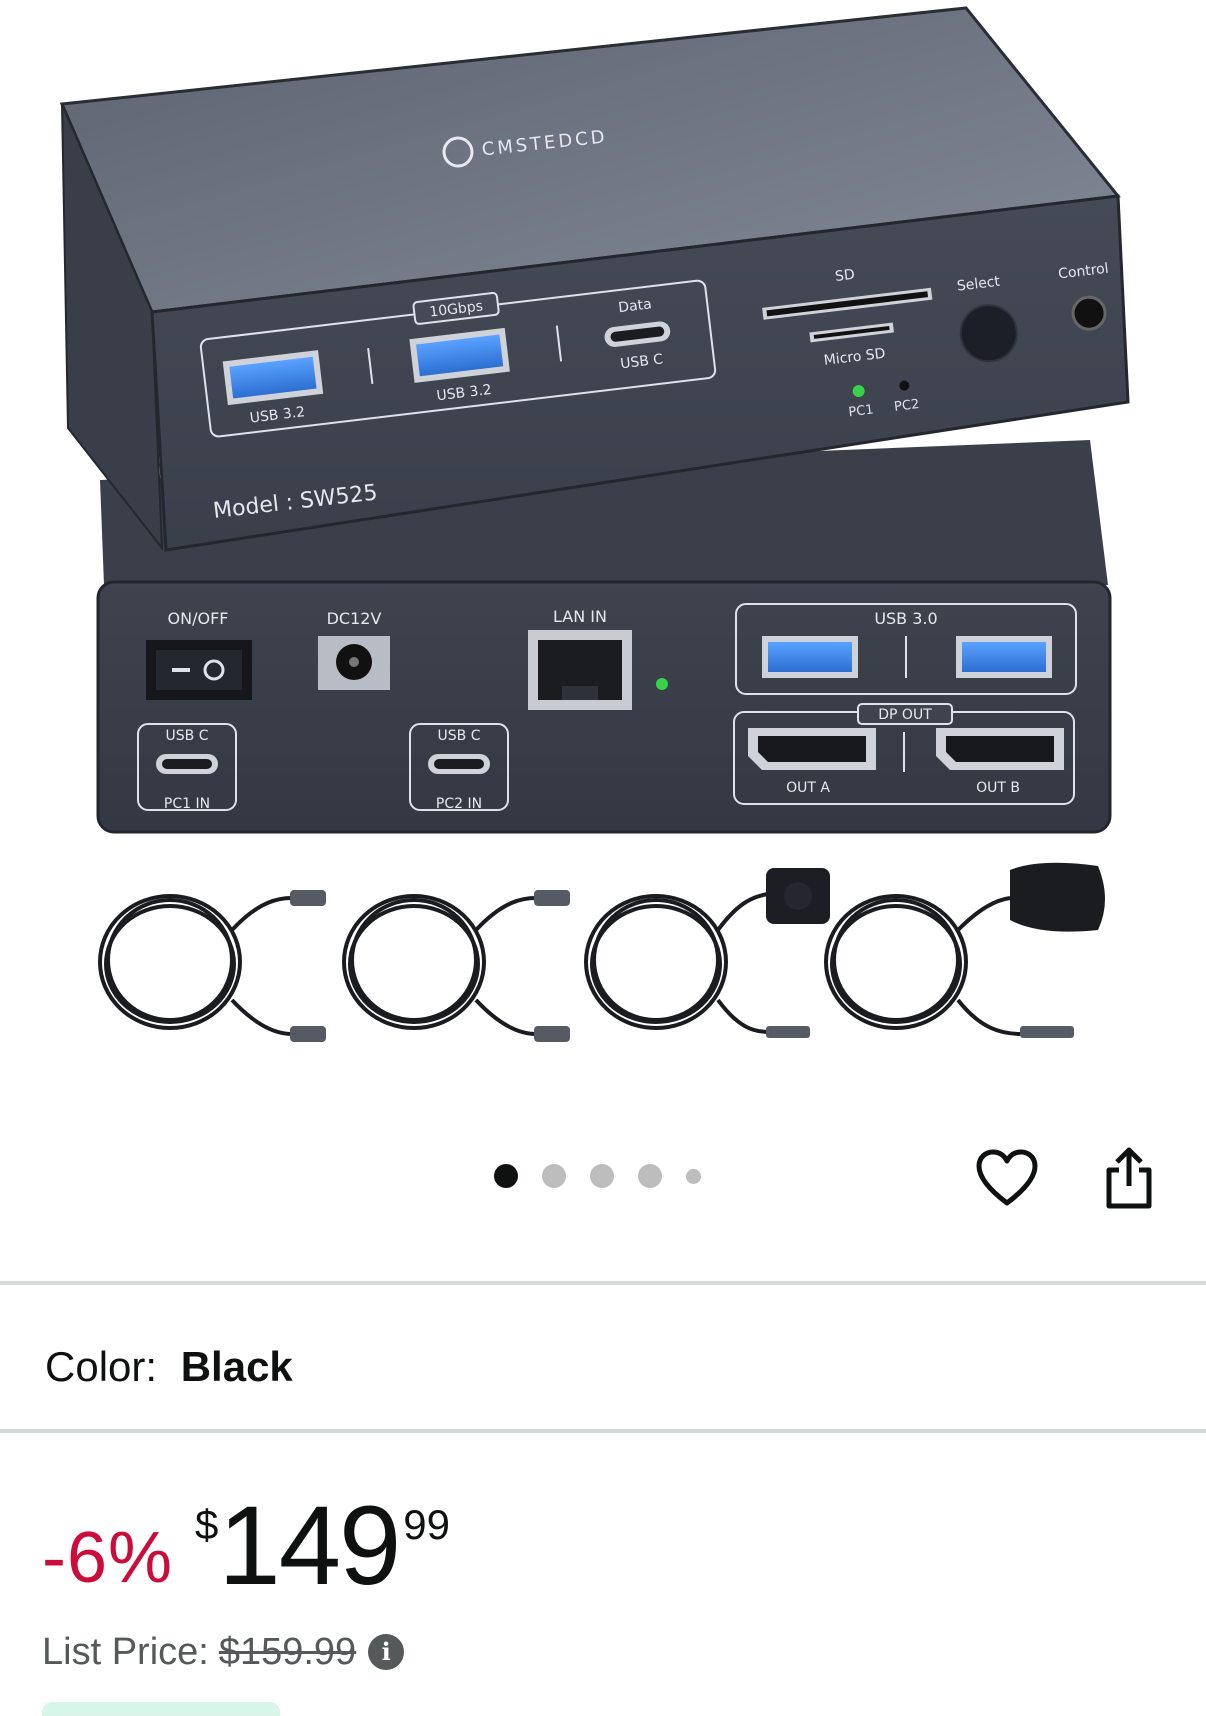 This screenshot has height=1716, width=1206. What do you see at coordinates (808, 788) in the screenshot?
I see `label-out-a: OUT A` at bounding box center [808, 788].